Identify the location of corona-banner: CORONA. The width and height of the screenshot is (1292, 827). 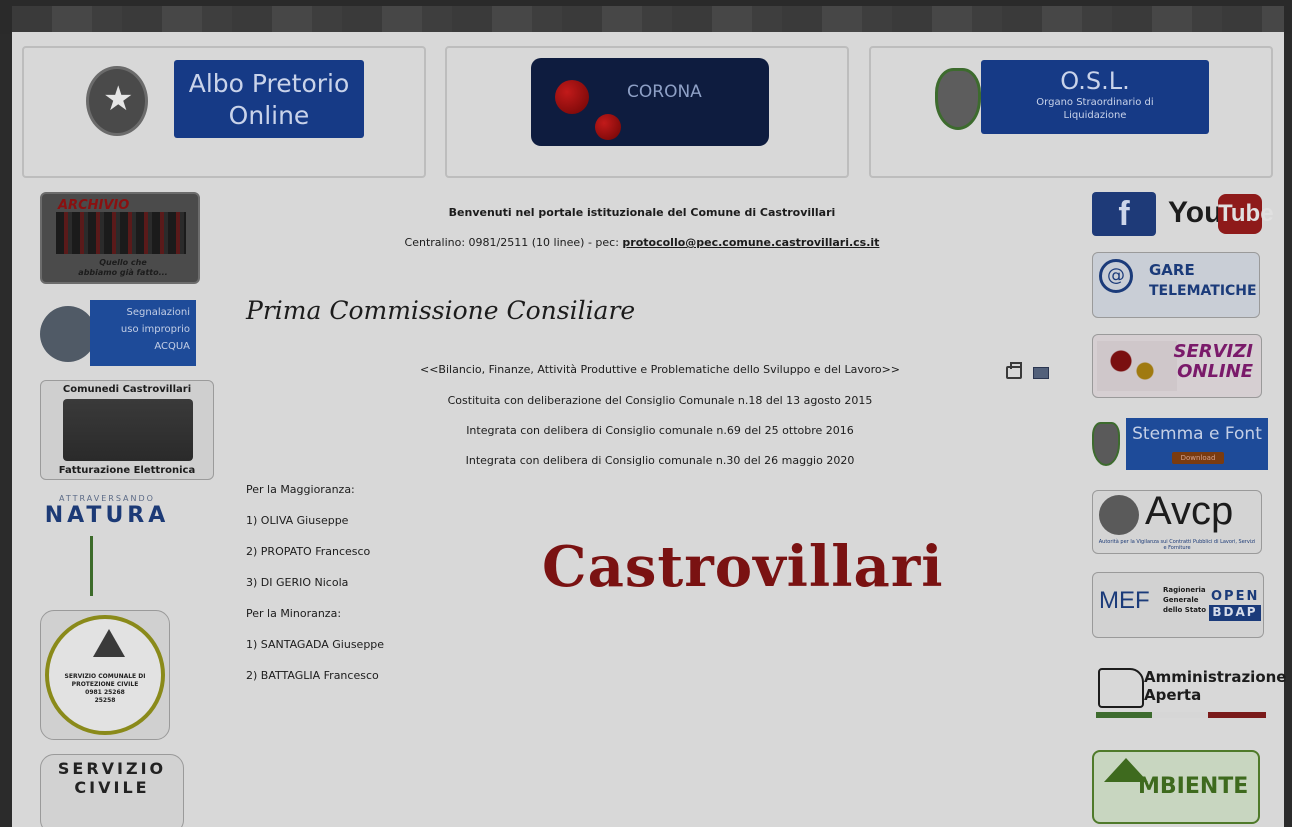
(647, 112).